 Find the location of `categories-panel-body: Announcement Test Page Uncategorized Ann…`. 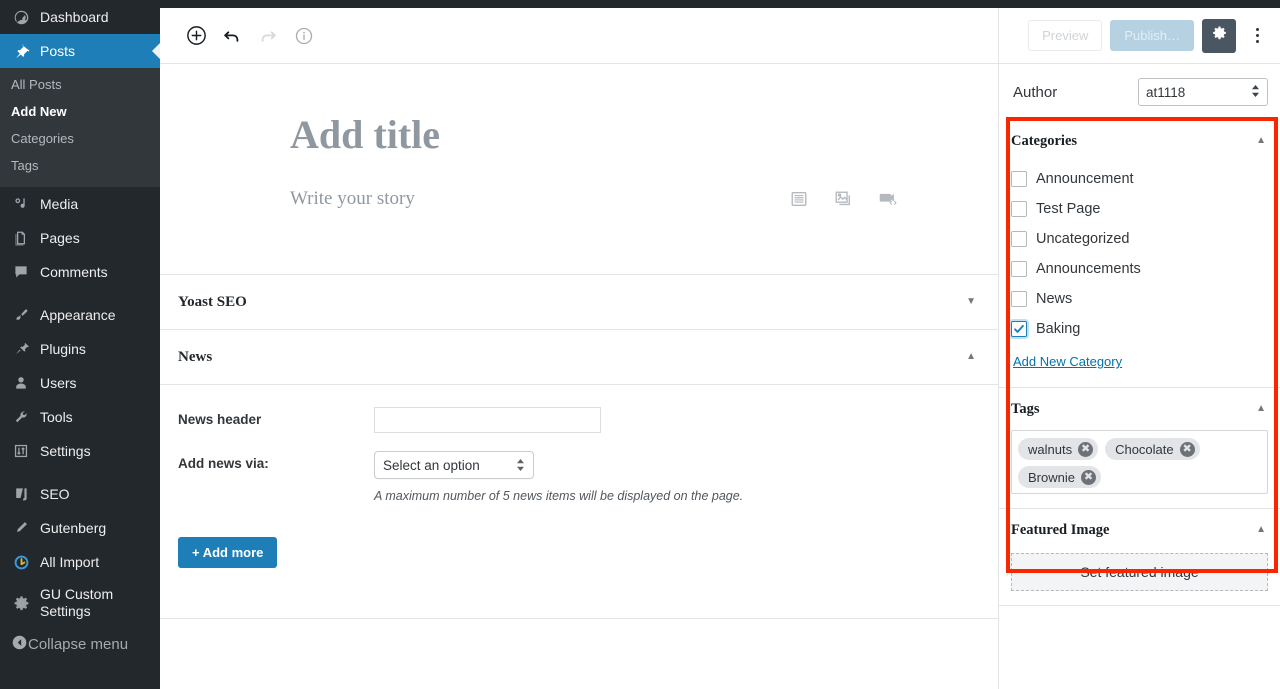

categories-panel-body: Announcement Test Page Uncategorized Ann… is located at coordinates (1139, 274).